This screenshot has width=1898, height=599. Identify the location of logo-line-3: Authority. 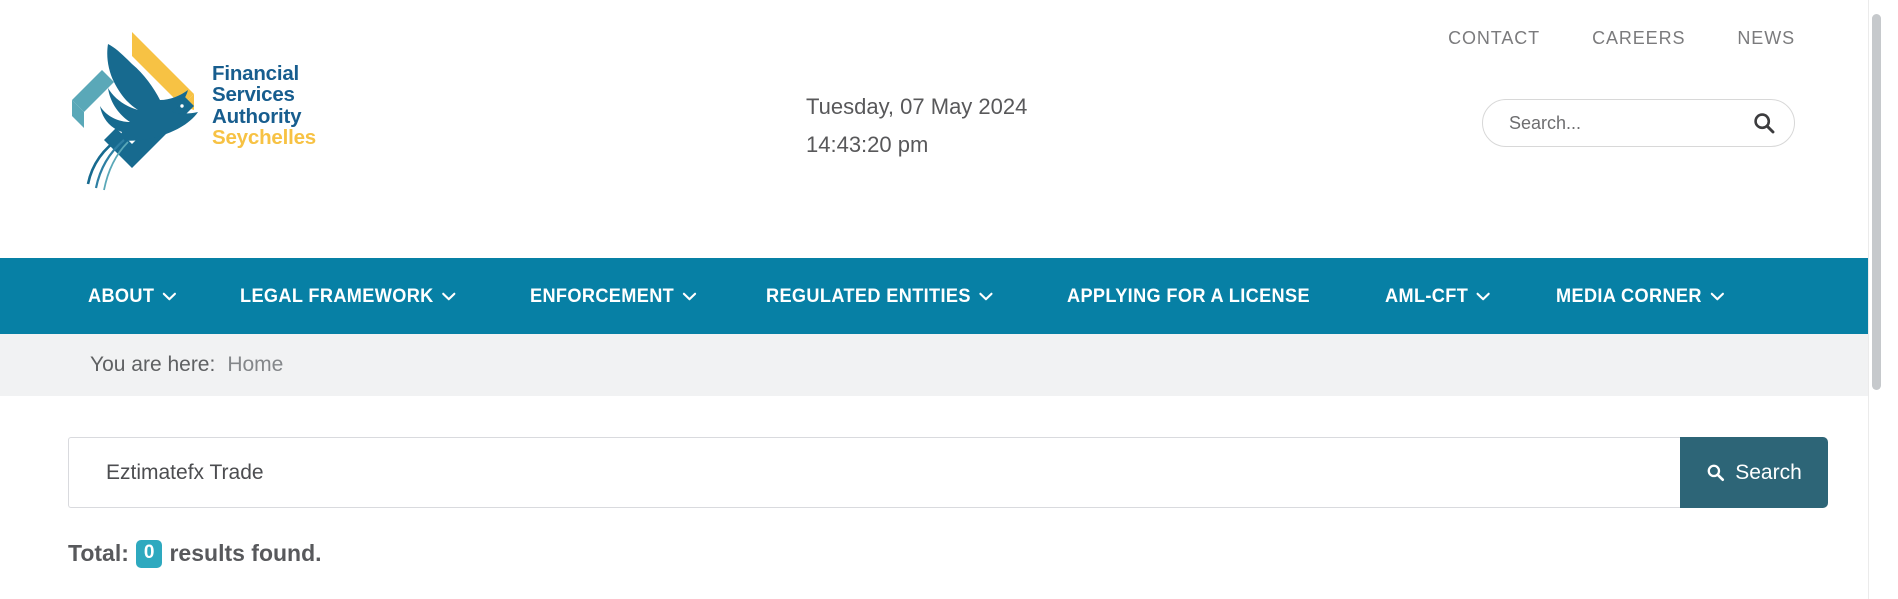
(257, 116).